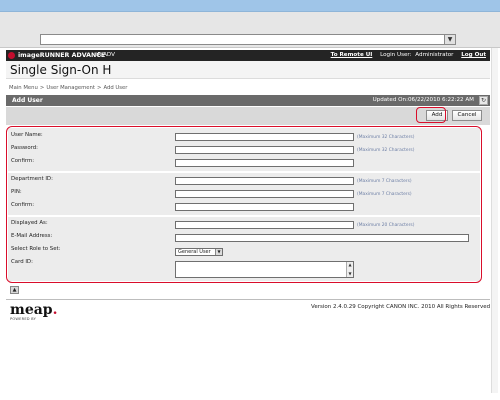 Image resolution: width=500 pixels, height=400 pixels. I want to click on email-label: E-Mail Address:, so click(32, 236).